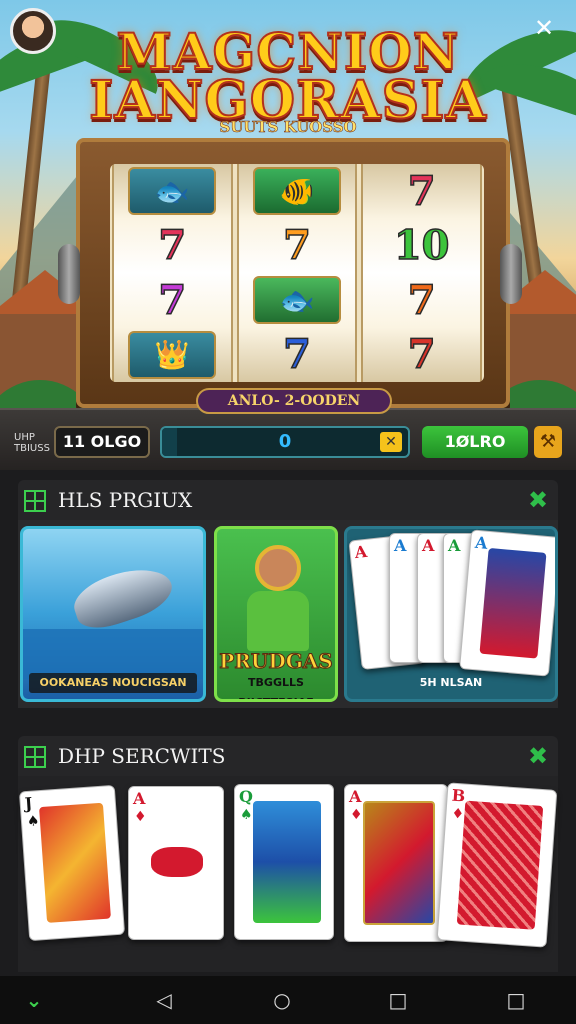 The image size is (576, 1024). I want to click on card-rank: B, so click(458, 795).